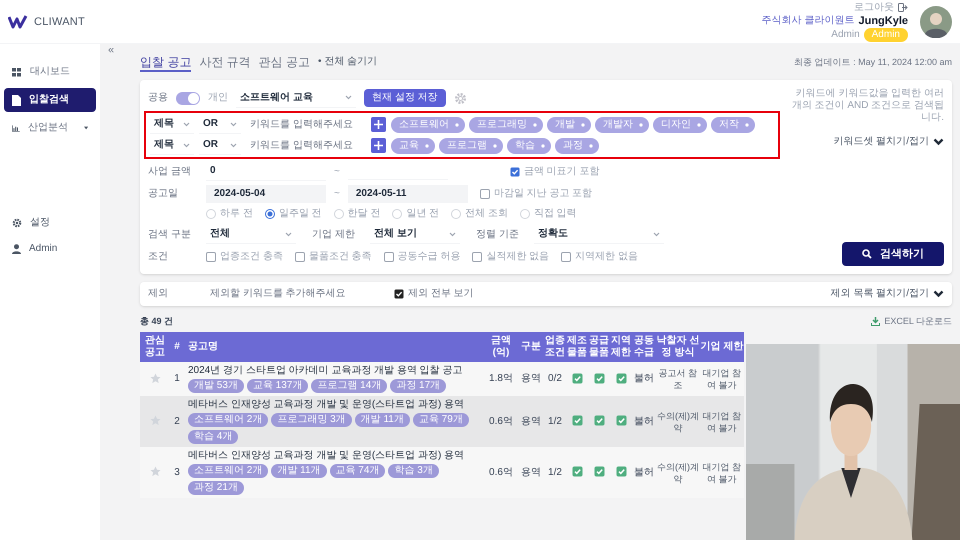 Image resolution: width=960 pixels, height=540 pixels. I want to click on radio-label: 하루 전, so click(236, 214).